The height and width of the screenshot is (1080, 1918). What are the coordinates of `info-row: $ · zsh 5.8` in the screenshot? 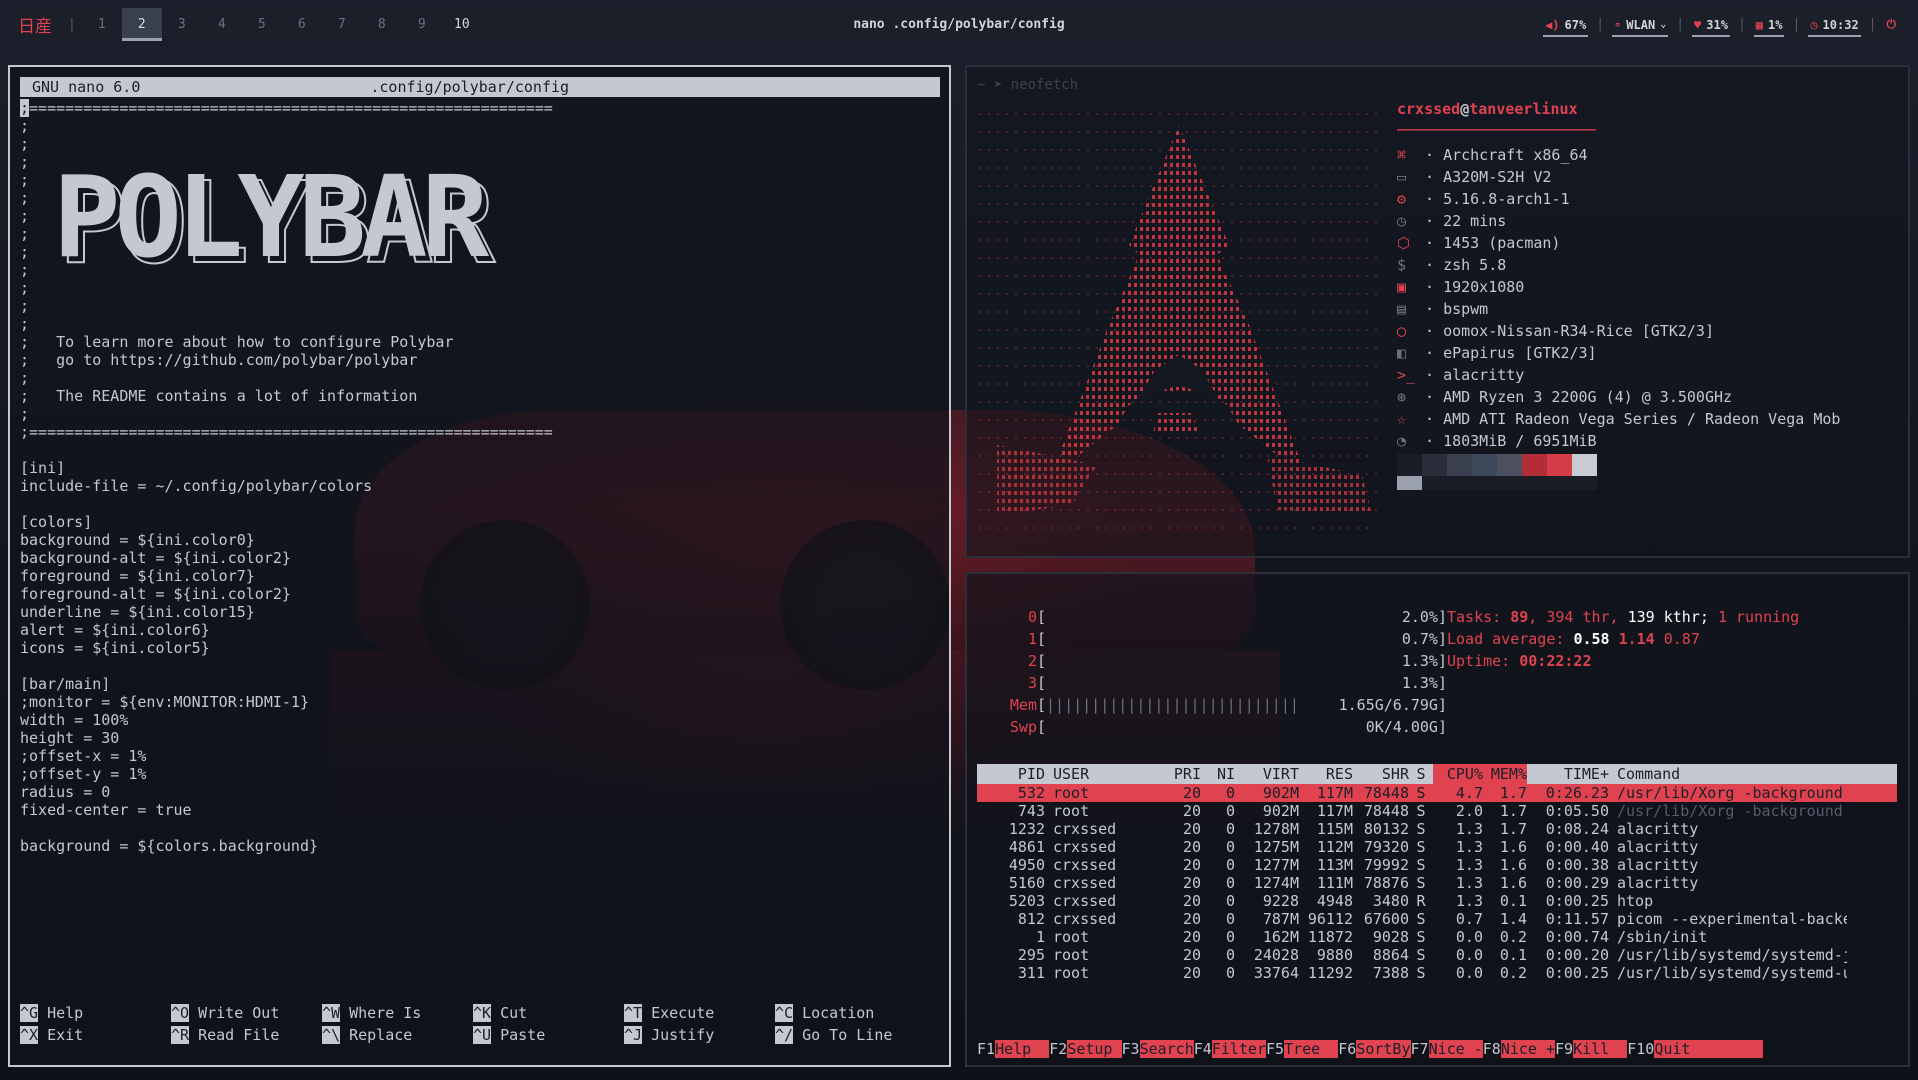 It's located at (1618, 265).